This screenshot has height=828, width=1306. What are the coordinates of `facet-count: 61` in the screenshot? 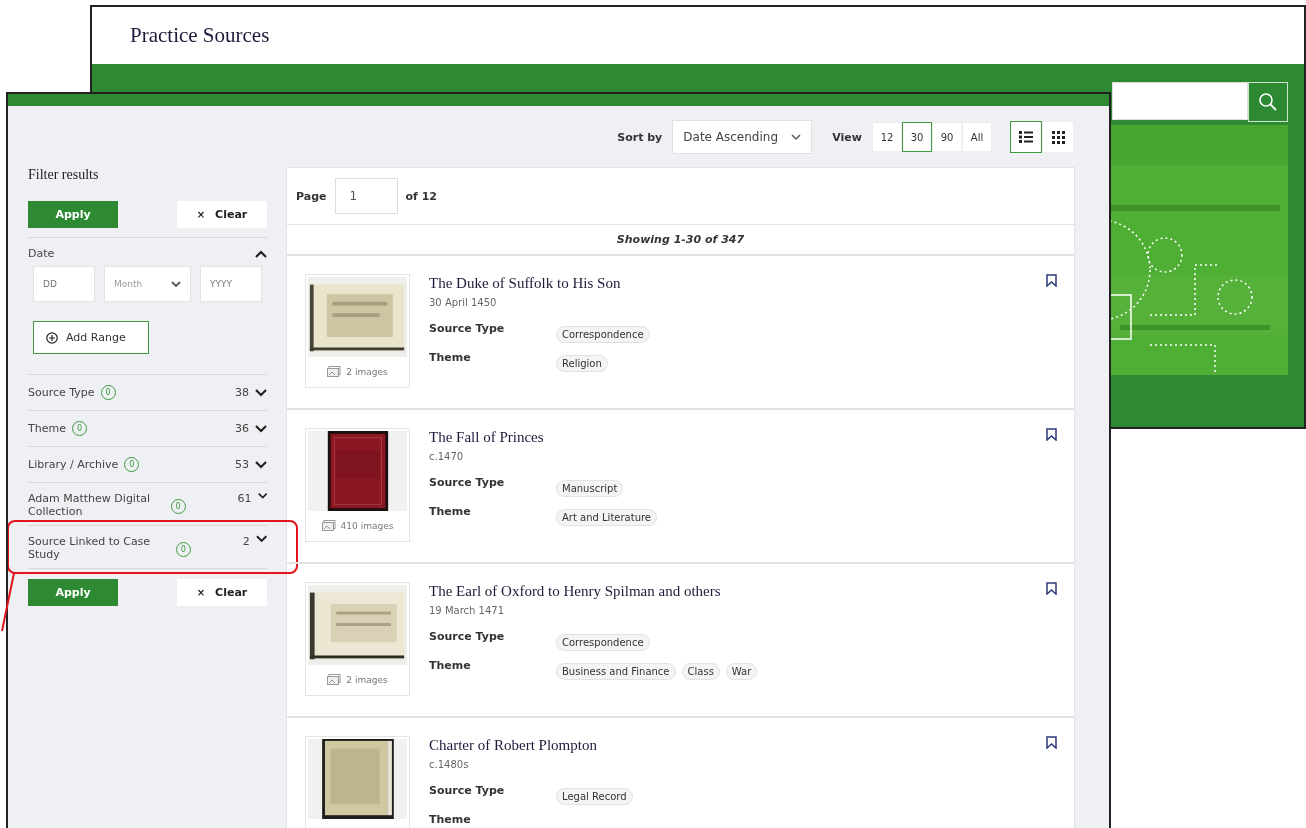 It's located at (244, 498).